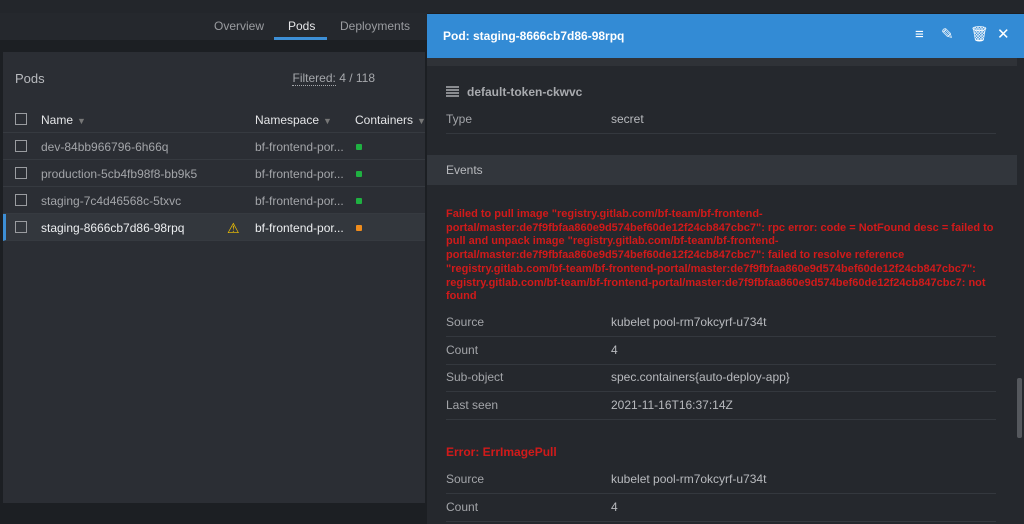 This screenshot has width=1024, height=524. I want to click on column-namespace: Namespace ▼, so click(293, 120).